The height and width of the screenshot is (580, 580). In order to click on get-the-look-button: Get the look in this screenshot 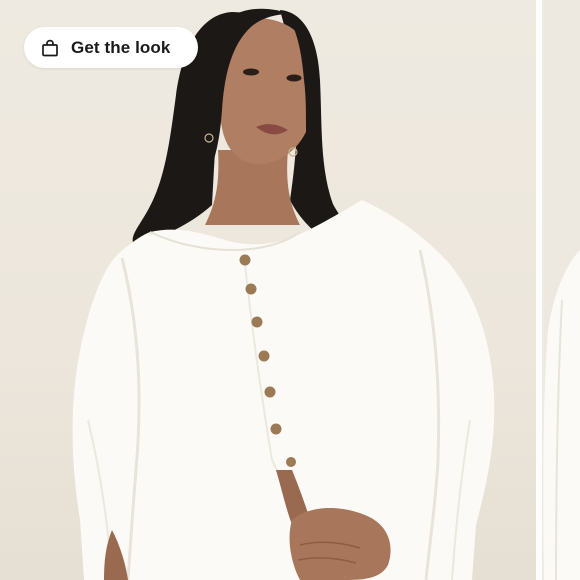, I will do `click(111, 47)`.